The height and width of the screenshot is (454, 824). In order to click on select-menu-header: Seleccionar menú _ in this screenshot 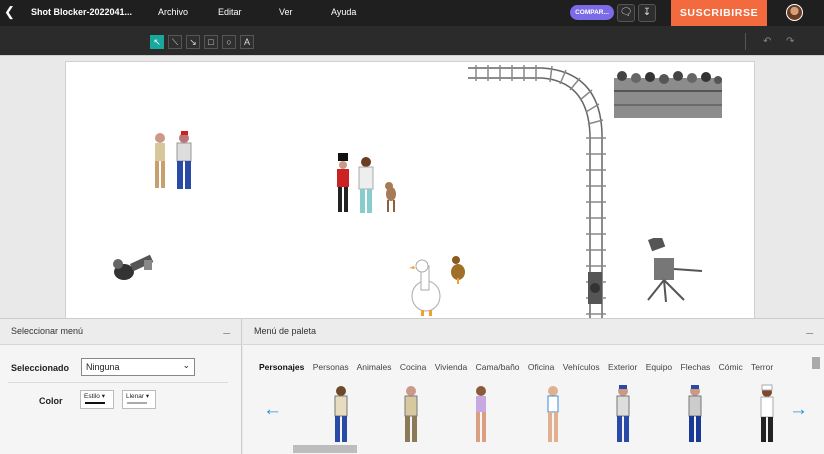, I will do `click(120, 332)`.